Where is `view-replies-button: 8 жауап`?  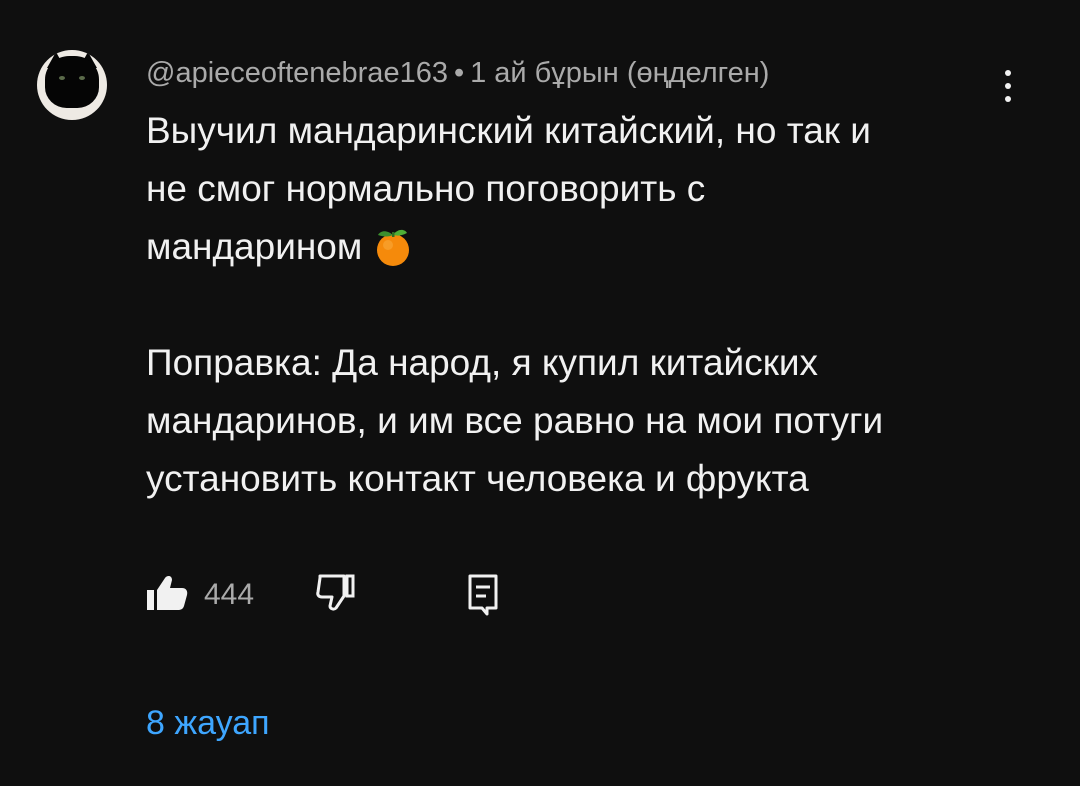
view-replies-button: 8 жауап is located at coordinates (208, 723).